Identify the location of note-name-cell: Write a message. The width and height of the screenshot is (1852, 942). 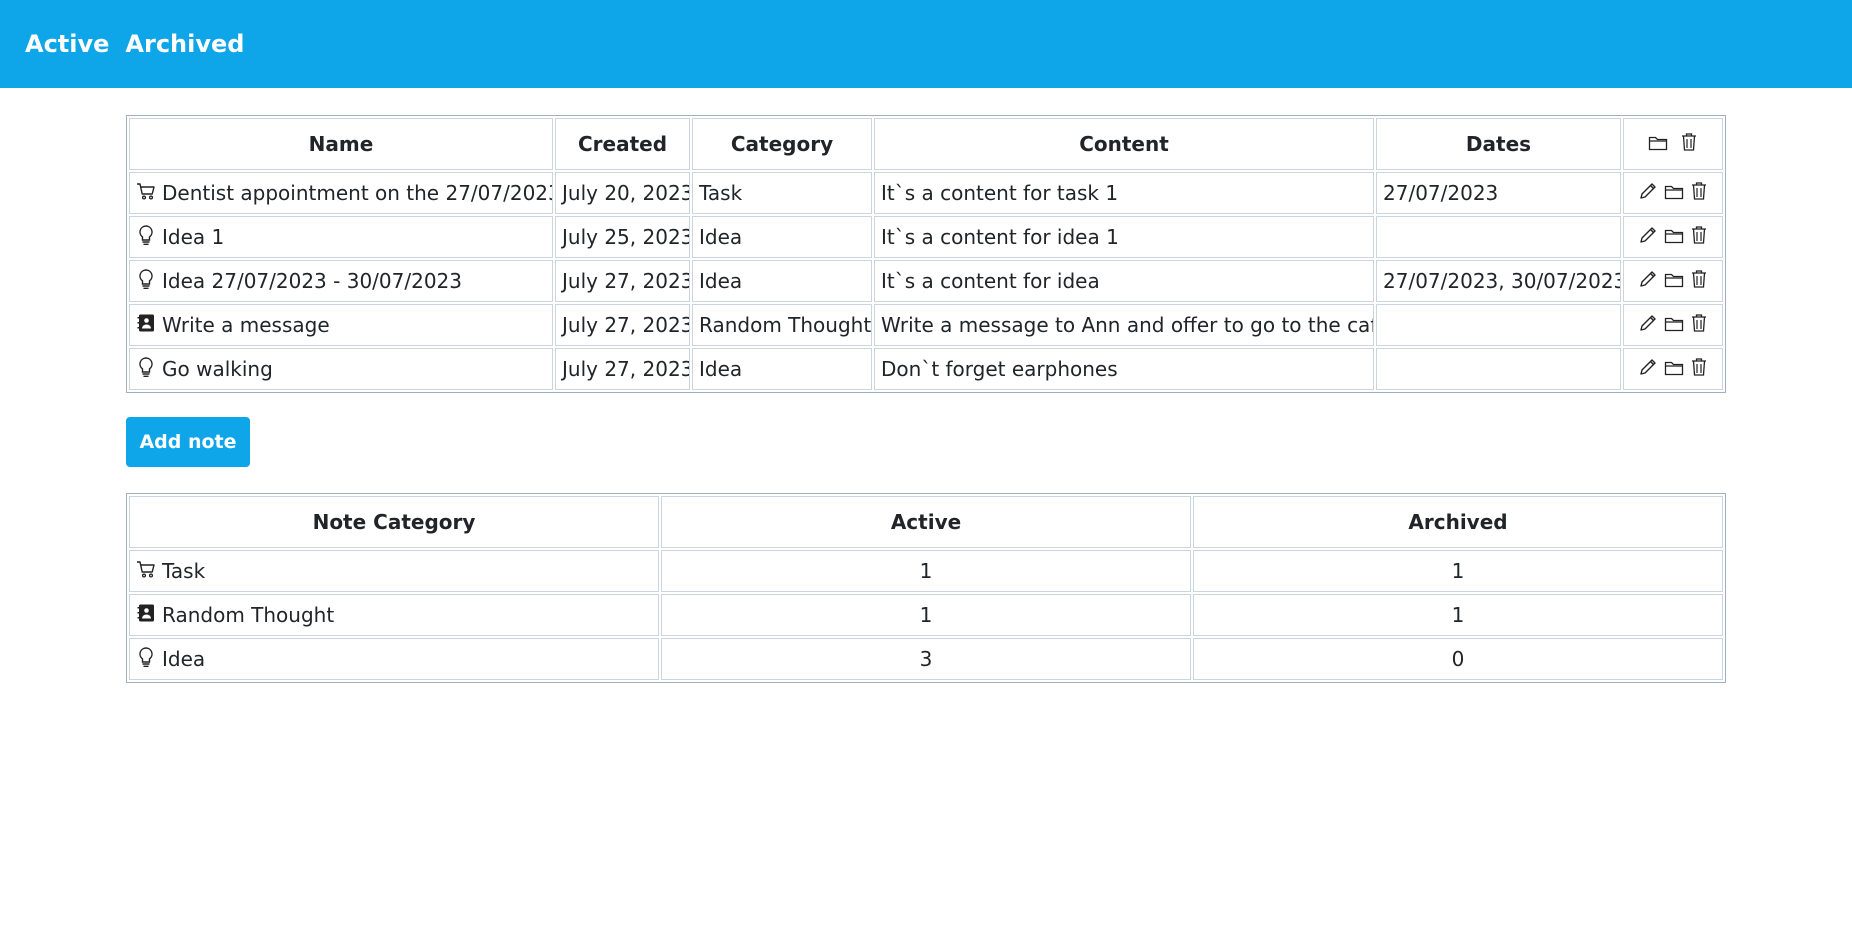
(341, 325).